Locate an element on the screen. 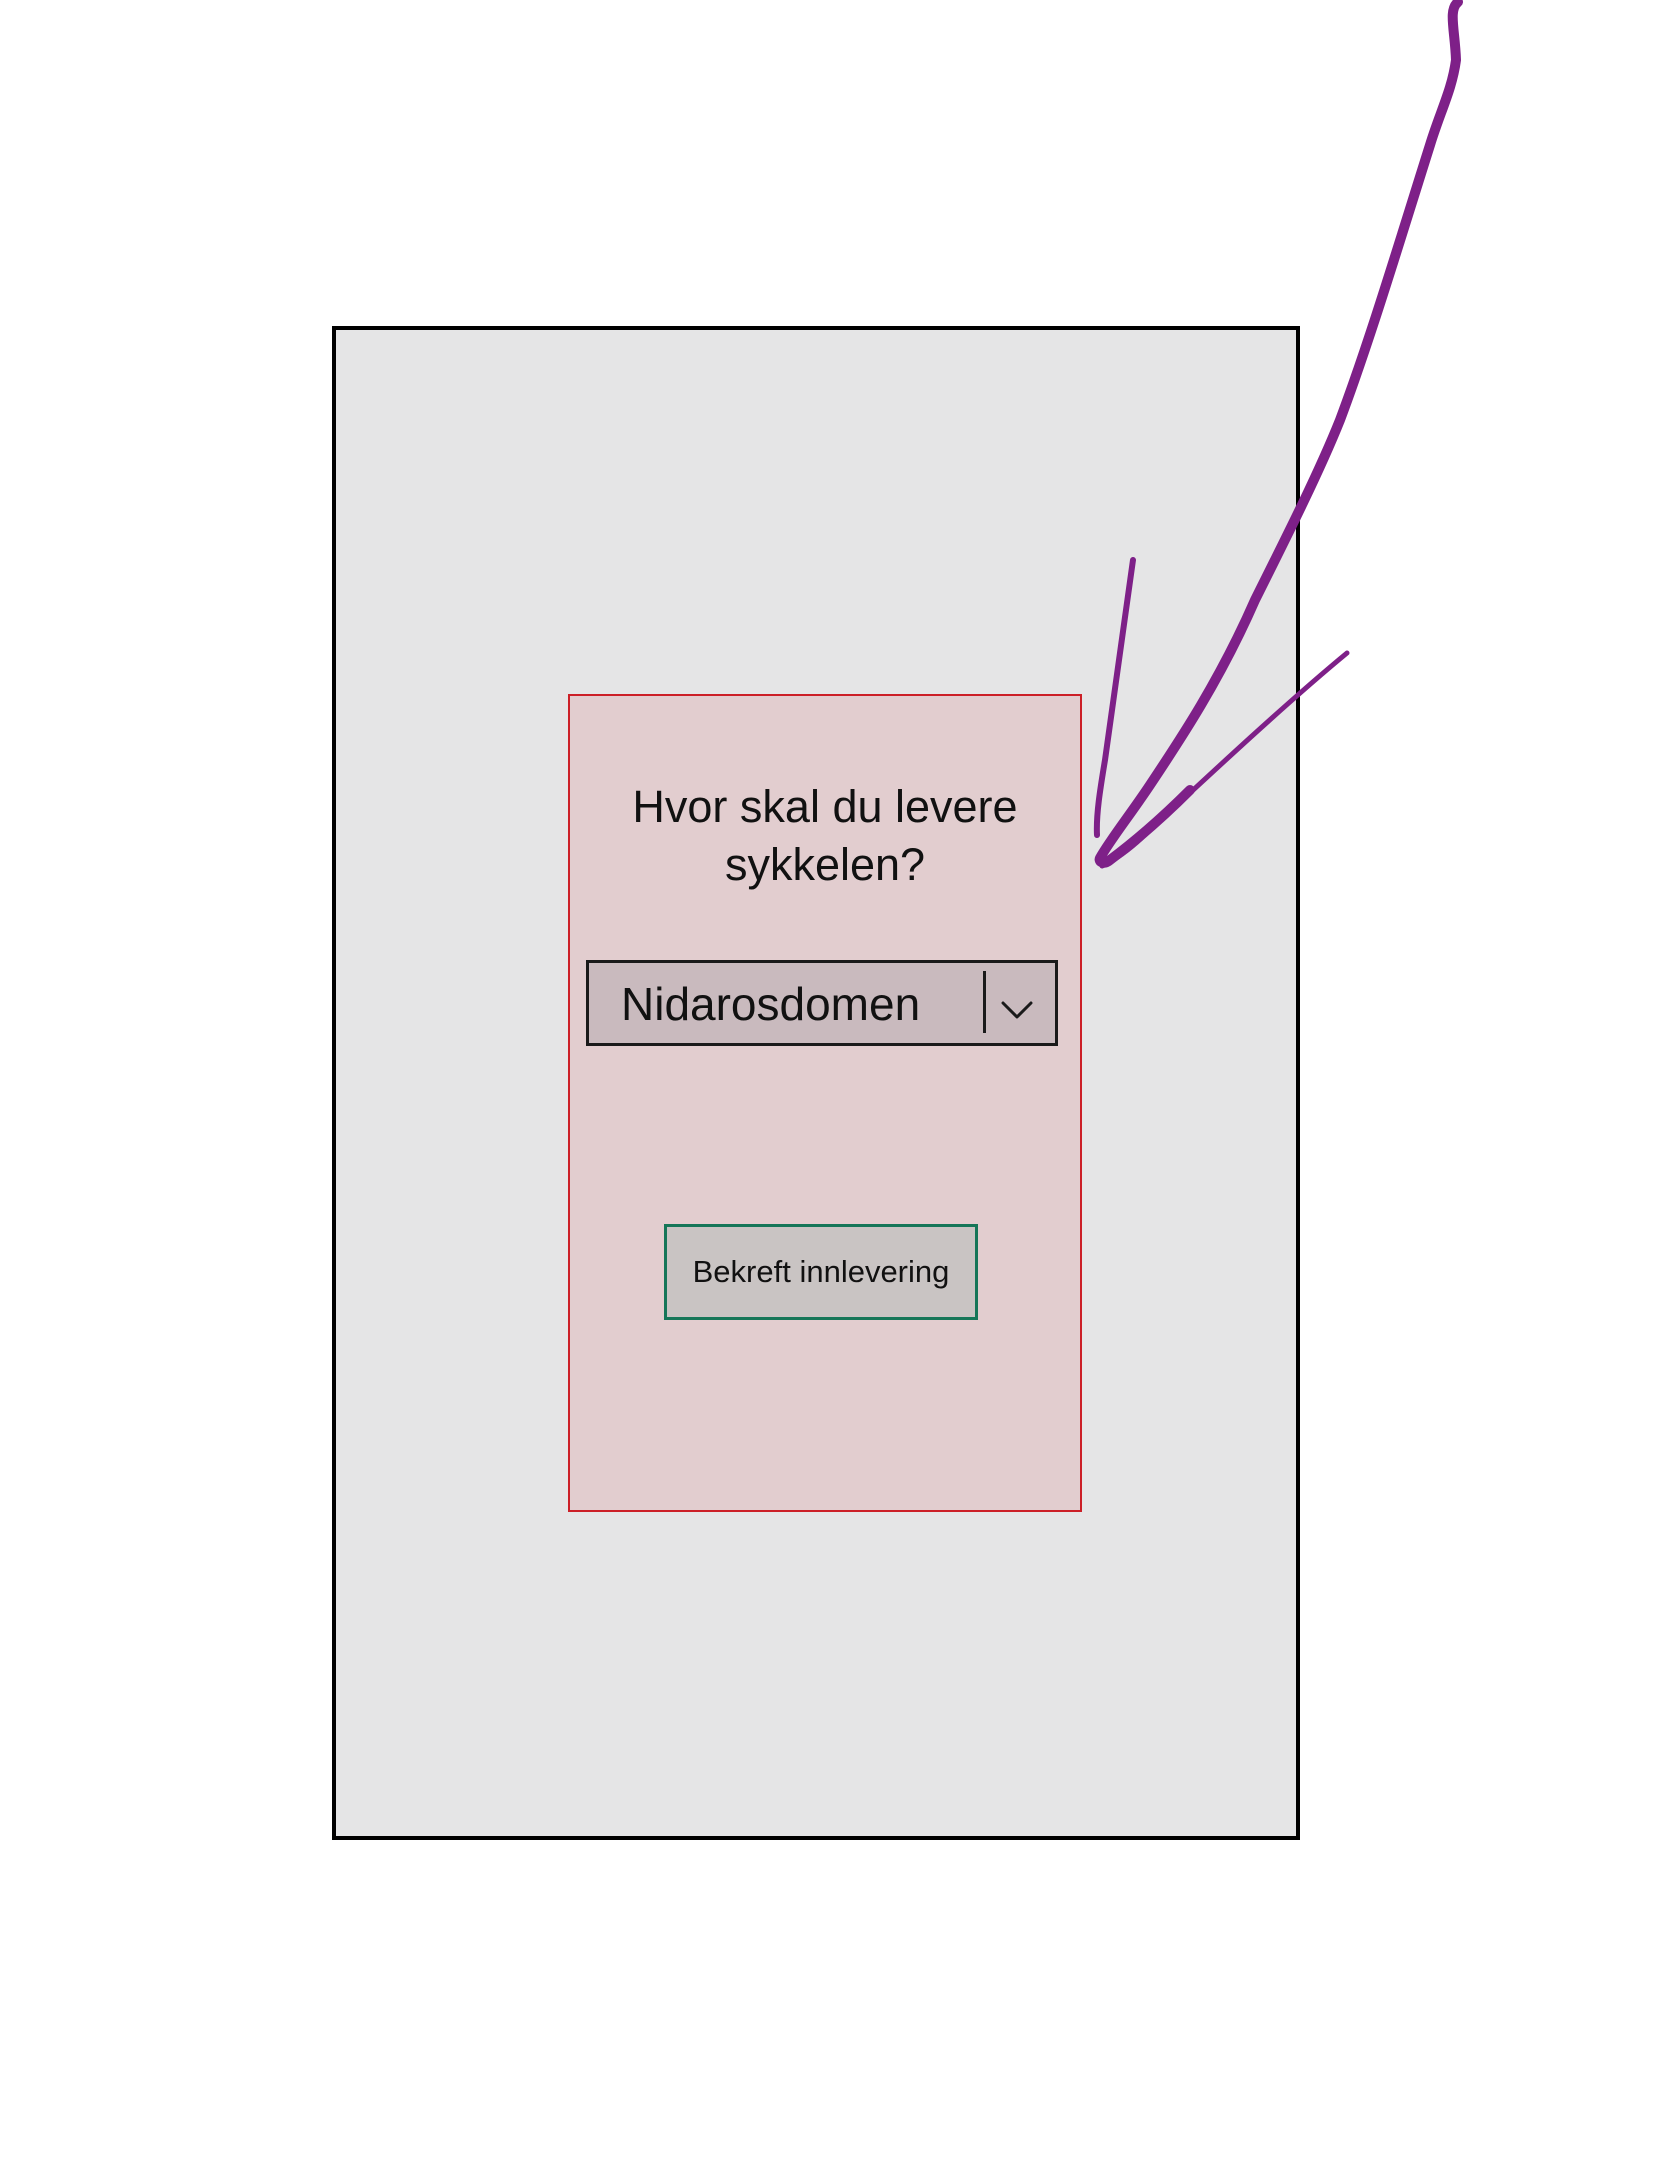 The width and height of the screenshot is (1668, 2157). dialog-title-line-2: sykkelen? is located at coordinates (825, 864).